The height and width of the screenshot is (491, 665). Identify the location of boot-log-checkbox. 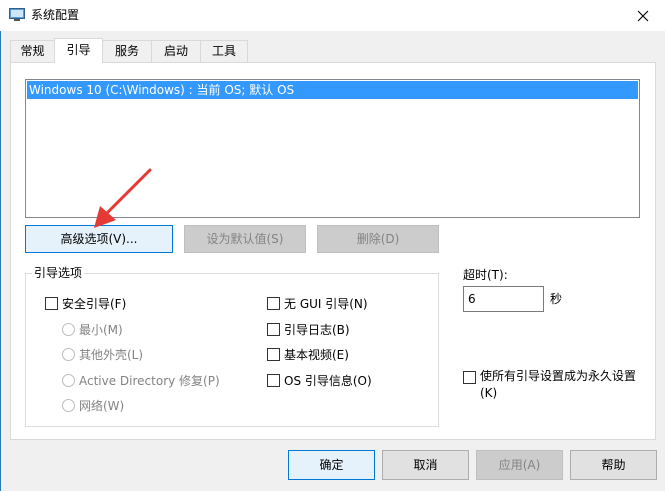
(273, 329).